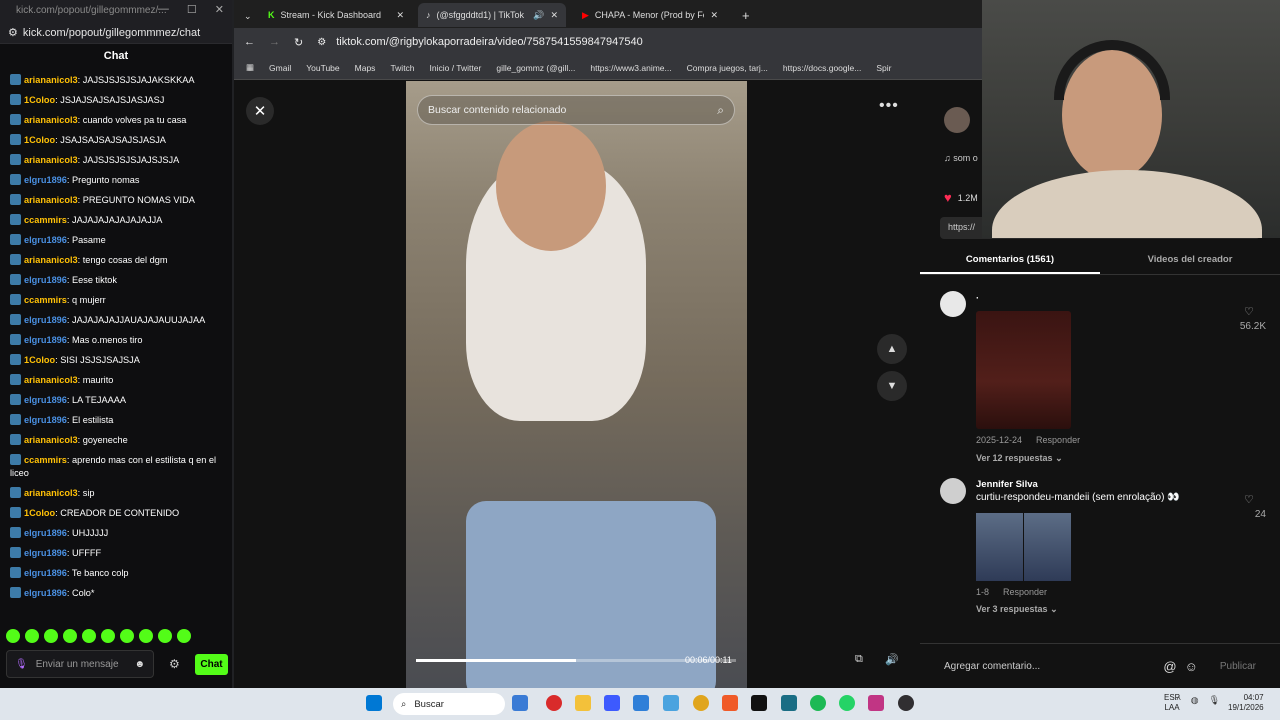 Image resolution: width=1280 pixels, height=720 pixels. What do you see at coordinates (374, 703) in the screenshot?
I see `windows-start-icon` at bounding box center [374, 703].